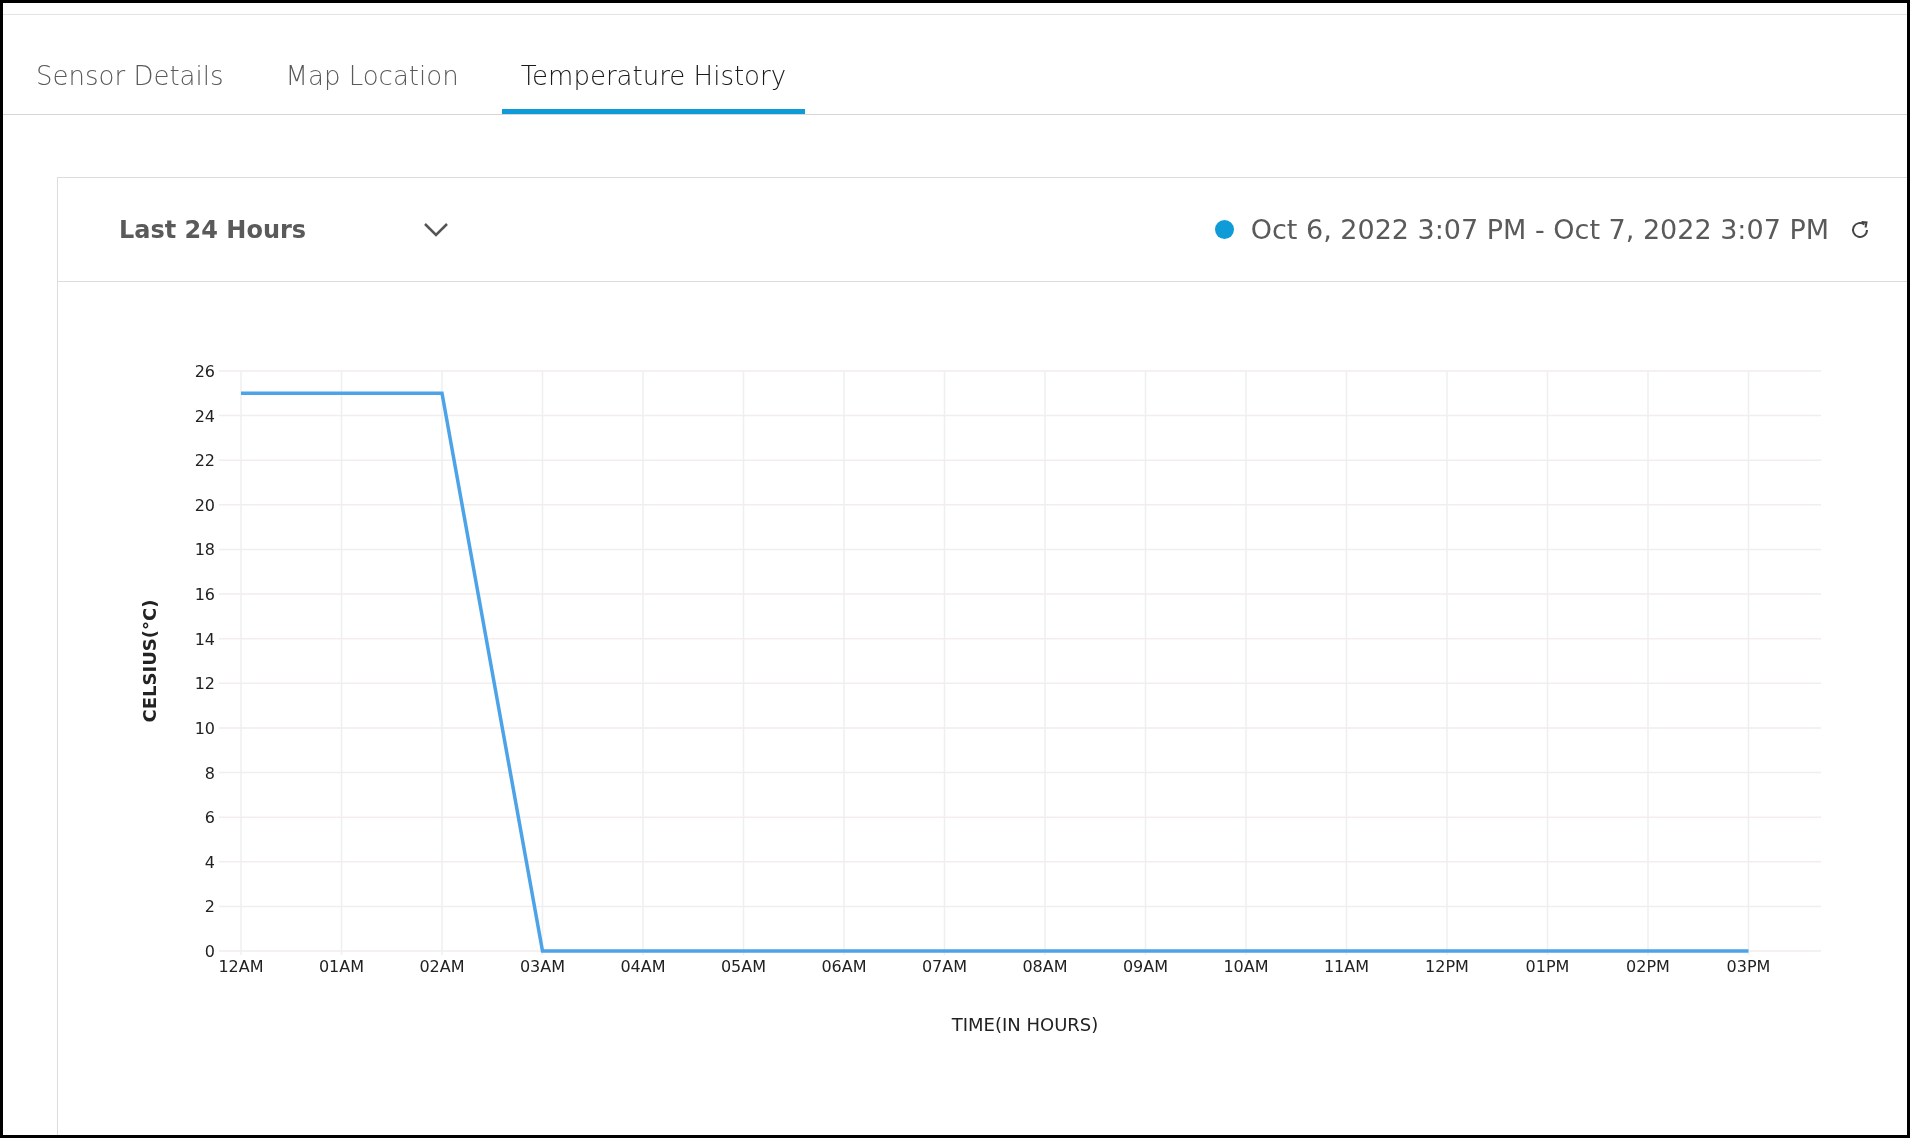 The height and width of the screenshot is (1138, 1910). What do you see at coordinates (372, 87) in the screenshot?
I see `tab: Map Location` at bounding box center [372, 87].